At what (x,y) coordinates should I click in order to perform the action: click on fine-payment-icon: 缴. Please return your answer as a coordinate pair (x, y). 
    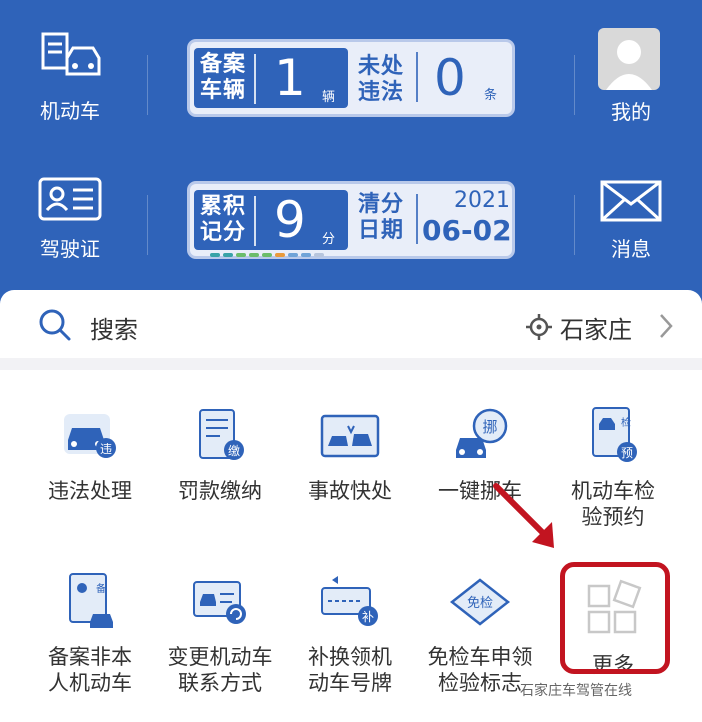
    Looking at the image, I should click on (221, 434).